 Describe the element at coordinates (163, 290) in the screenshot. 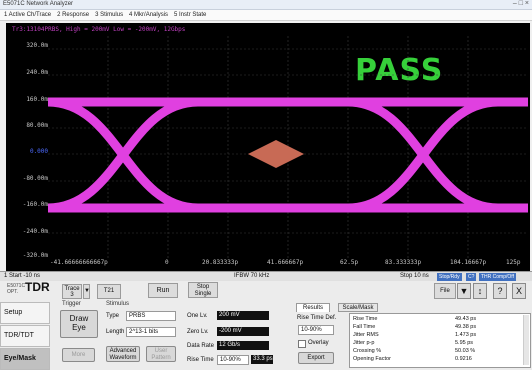

I see `run-button: Run` at that location.